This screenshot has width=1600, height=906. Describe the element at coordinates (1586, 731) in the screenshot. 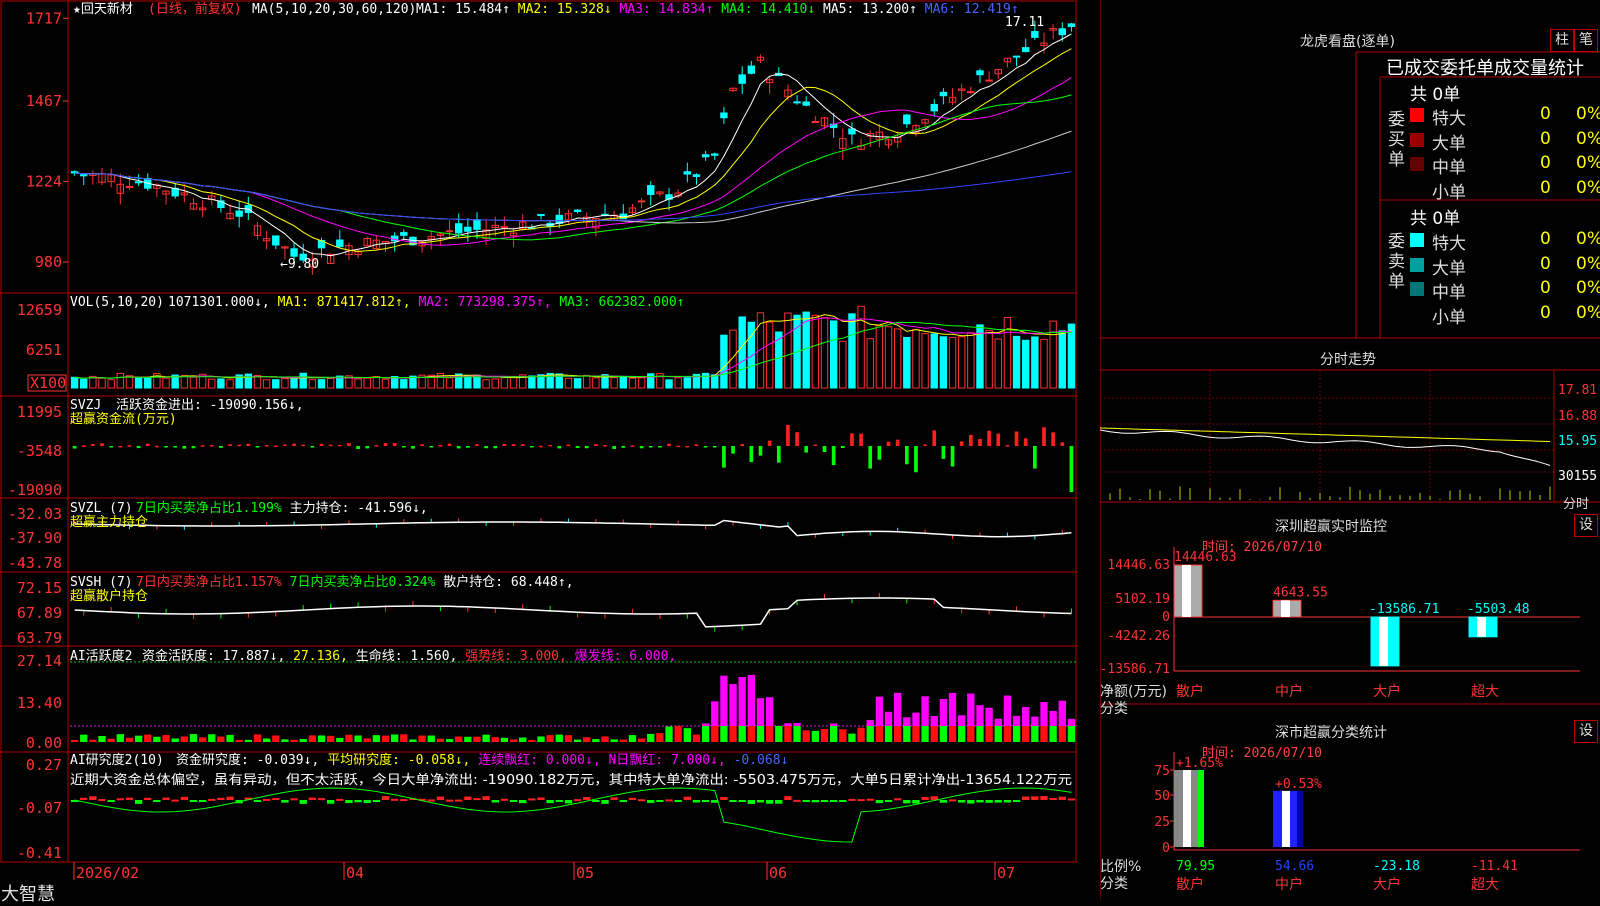

I see `class-settings-button: 设` at that location.